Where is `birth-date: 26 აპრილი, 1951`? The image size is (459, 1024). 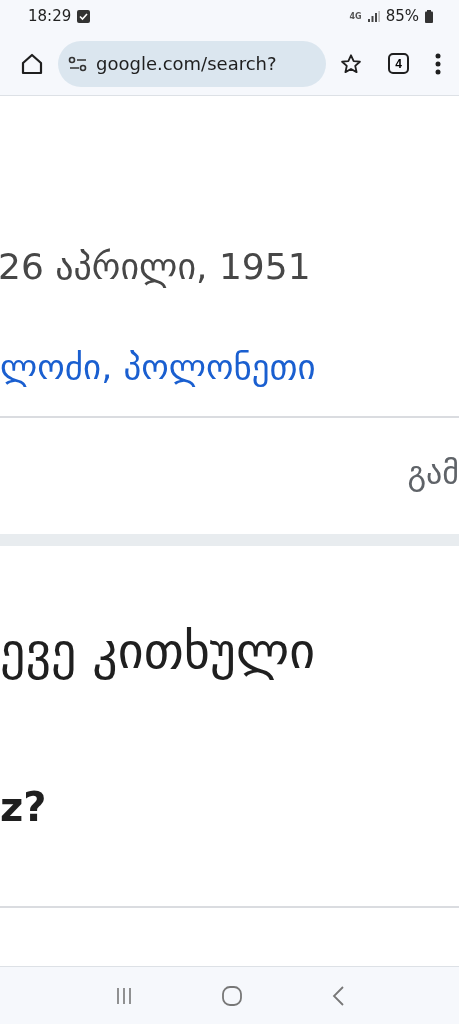 birth-date: 26 აპრილი, 1951 is located at coordinates (156, 266).